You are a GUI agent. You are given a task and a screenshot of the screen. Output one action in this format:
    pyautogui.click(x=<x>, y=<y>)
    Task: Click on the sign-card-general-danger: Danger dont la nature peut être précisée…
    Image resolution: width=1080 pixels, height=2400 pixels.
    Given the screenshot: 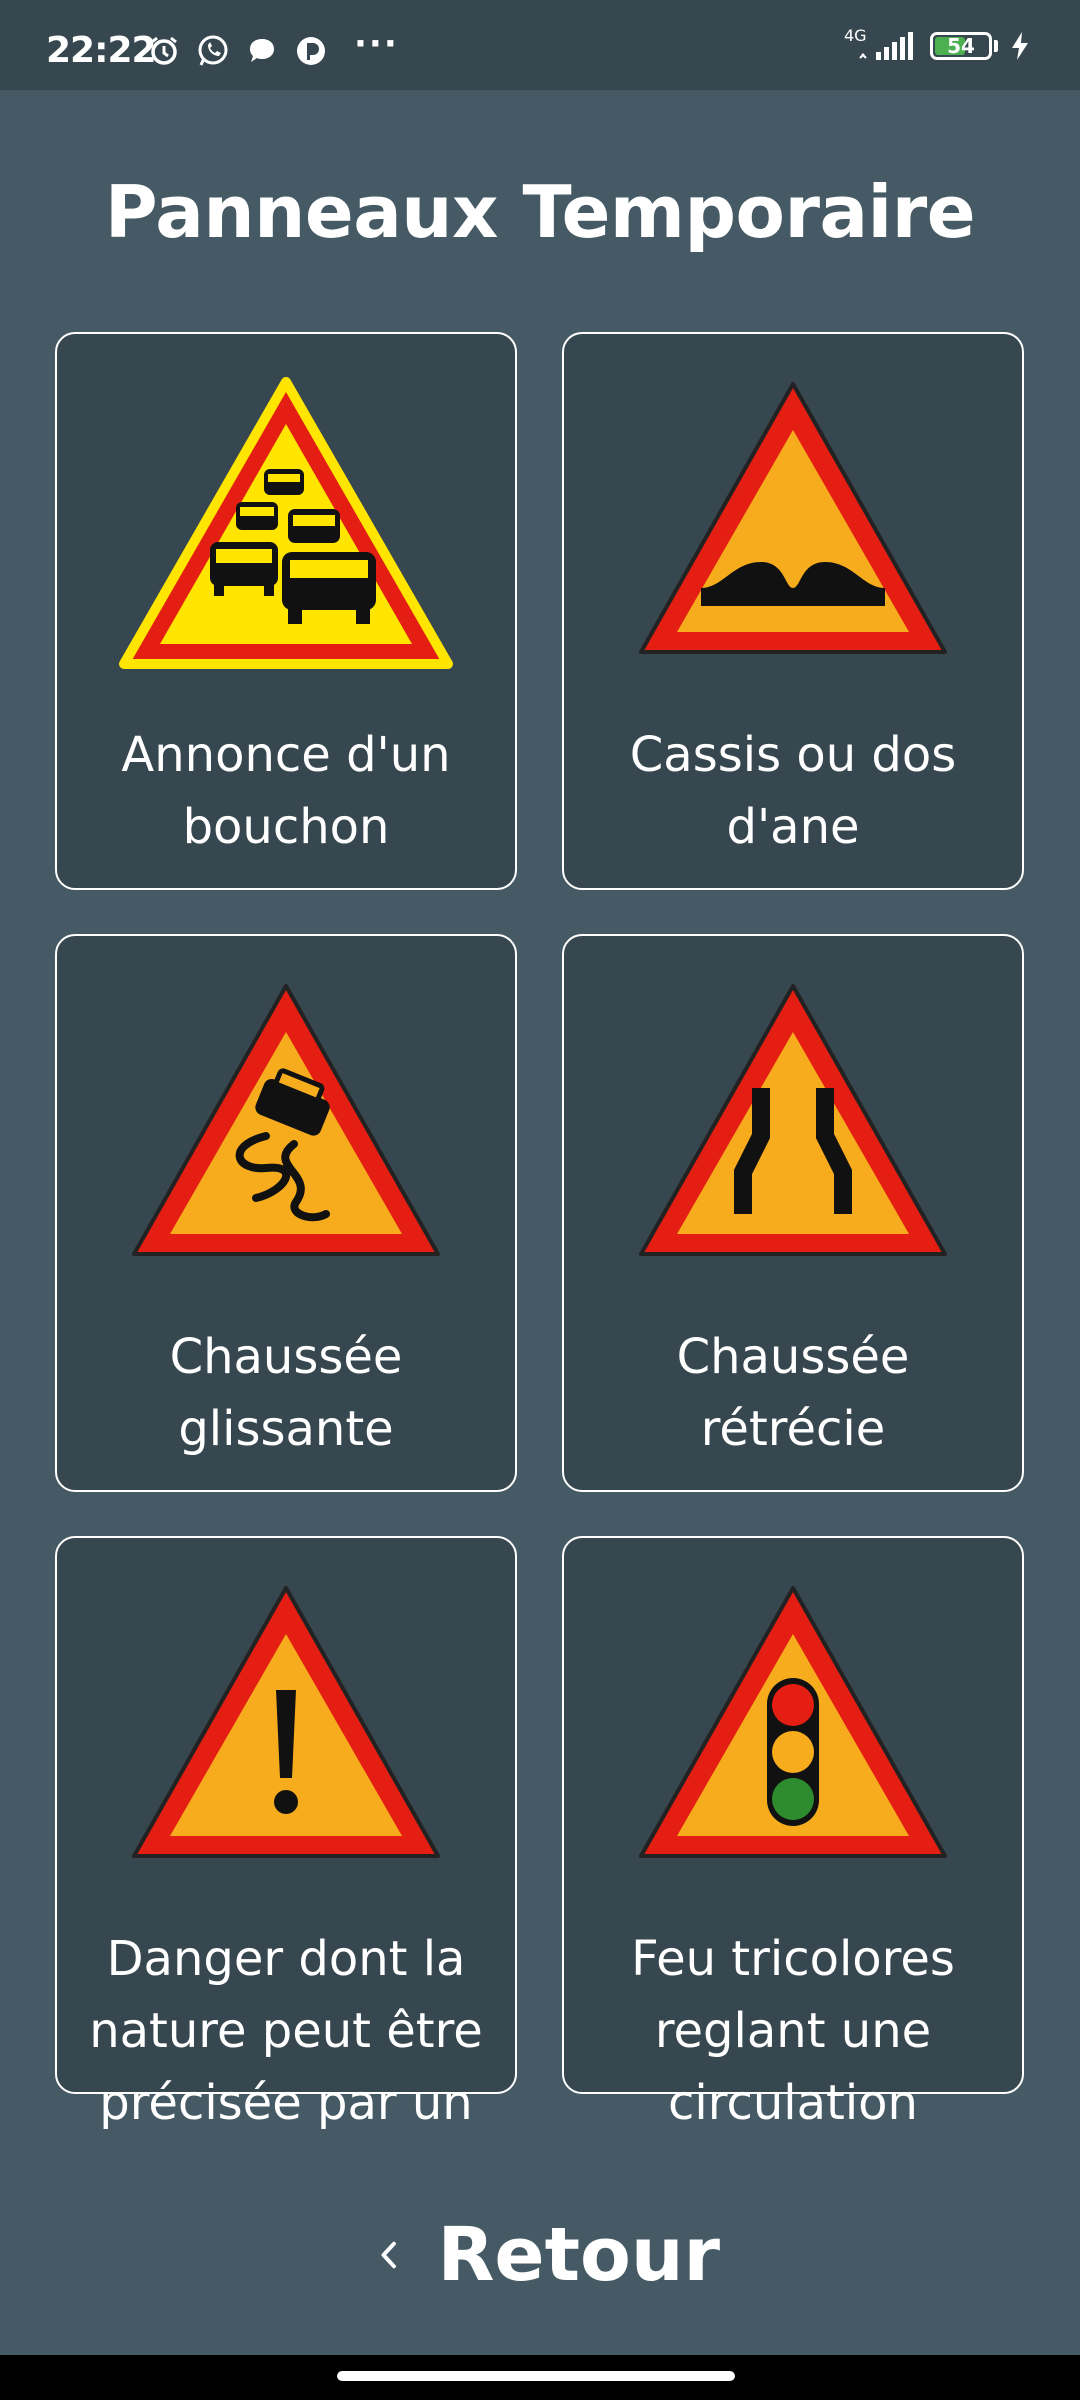 What is the action you would take?
    pyautogui.click(x=286, y=1833)
    